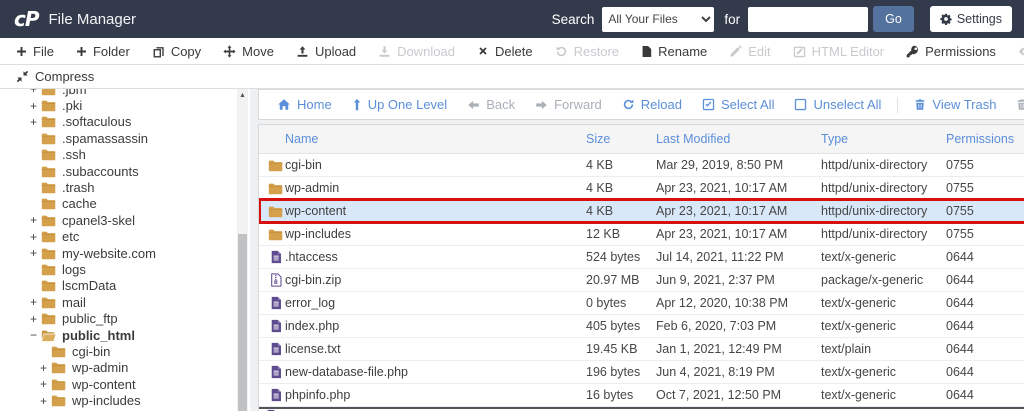 The height and width of the screenshot is (411, 1024). What do you see at coordinates (125, 400) in the screenshot?
I see `tree-item-wp-includes: + wp-includes` at bounding box center [125, 400].